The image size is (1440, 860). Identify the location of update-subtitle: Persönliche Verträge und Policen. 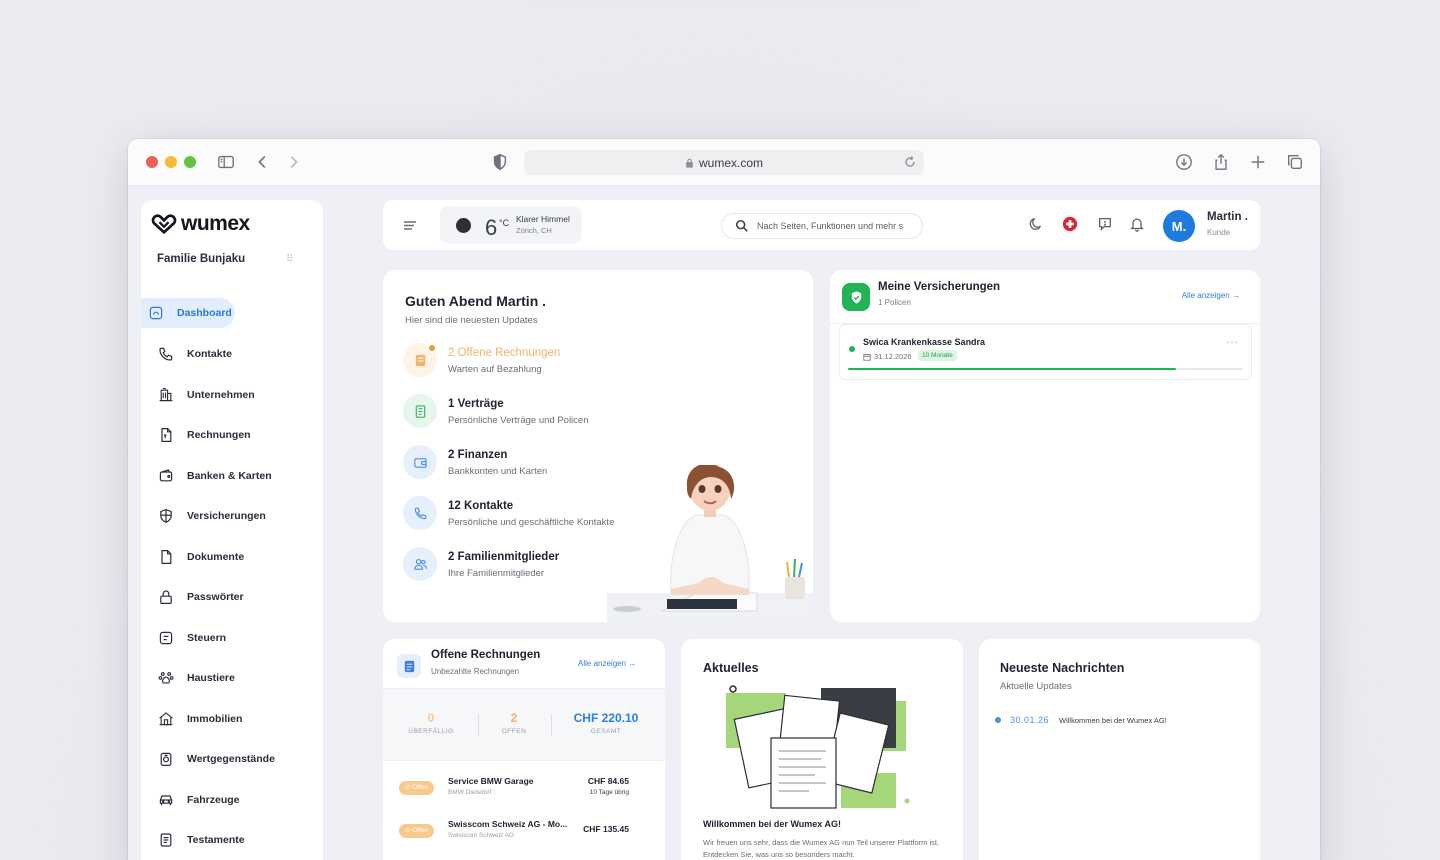
(518, 420).